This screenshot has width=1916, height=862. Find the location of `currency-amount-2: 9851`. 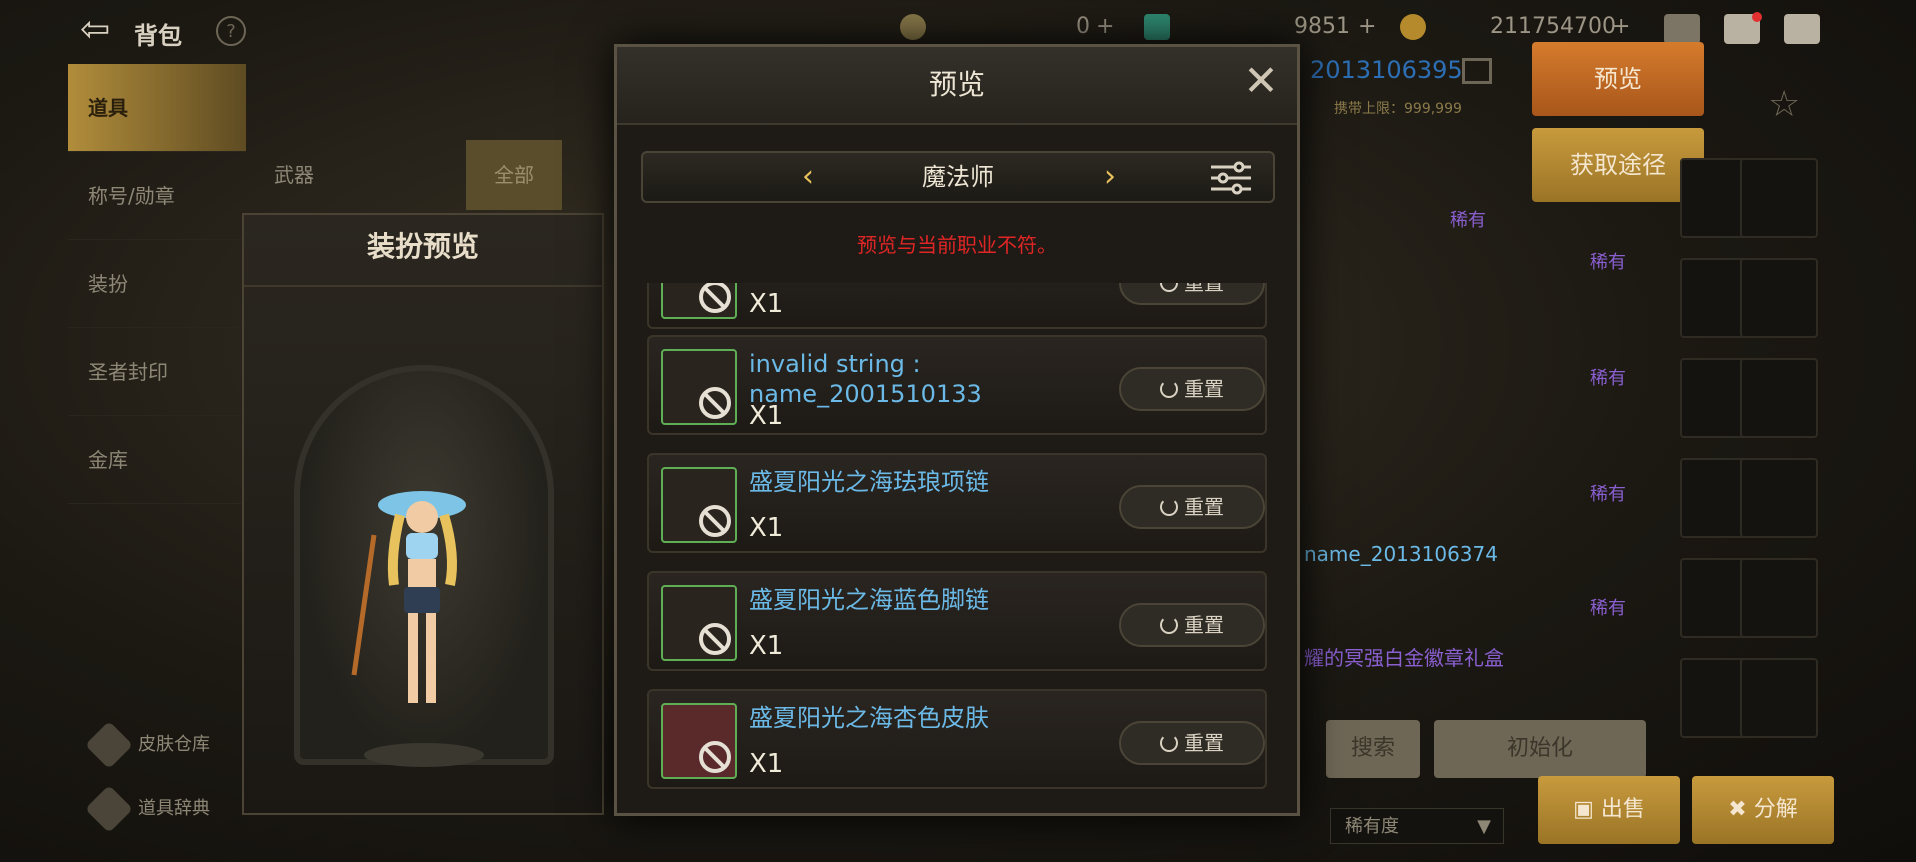

currency-amount-2: 9851 is located at coordinates (1322, 26).